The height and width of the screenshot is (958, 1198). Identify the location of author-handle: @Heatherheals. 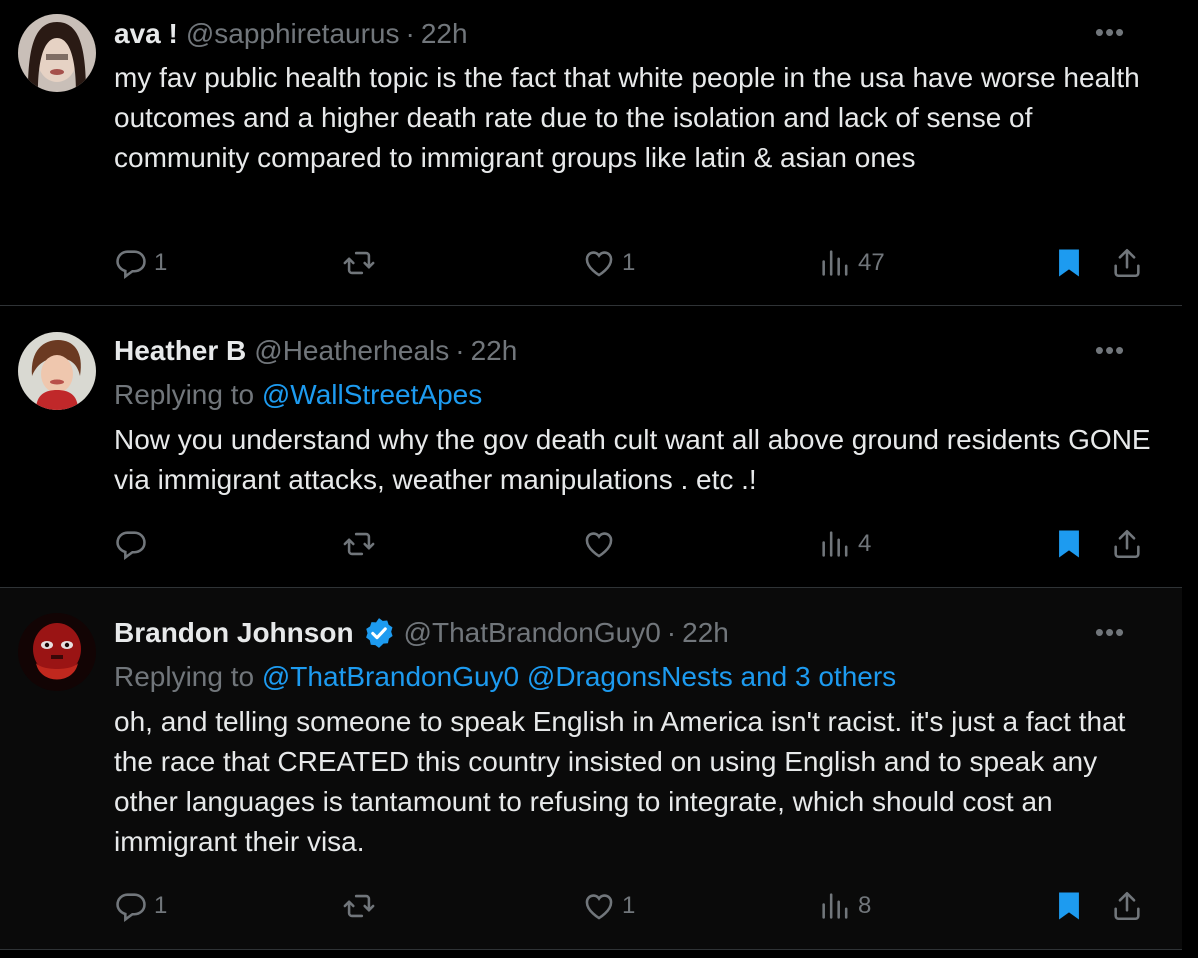
(351, 351).